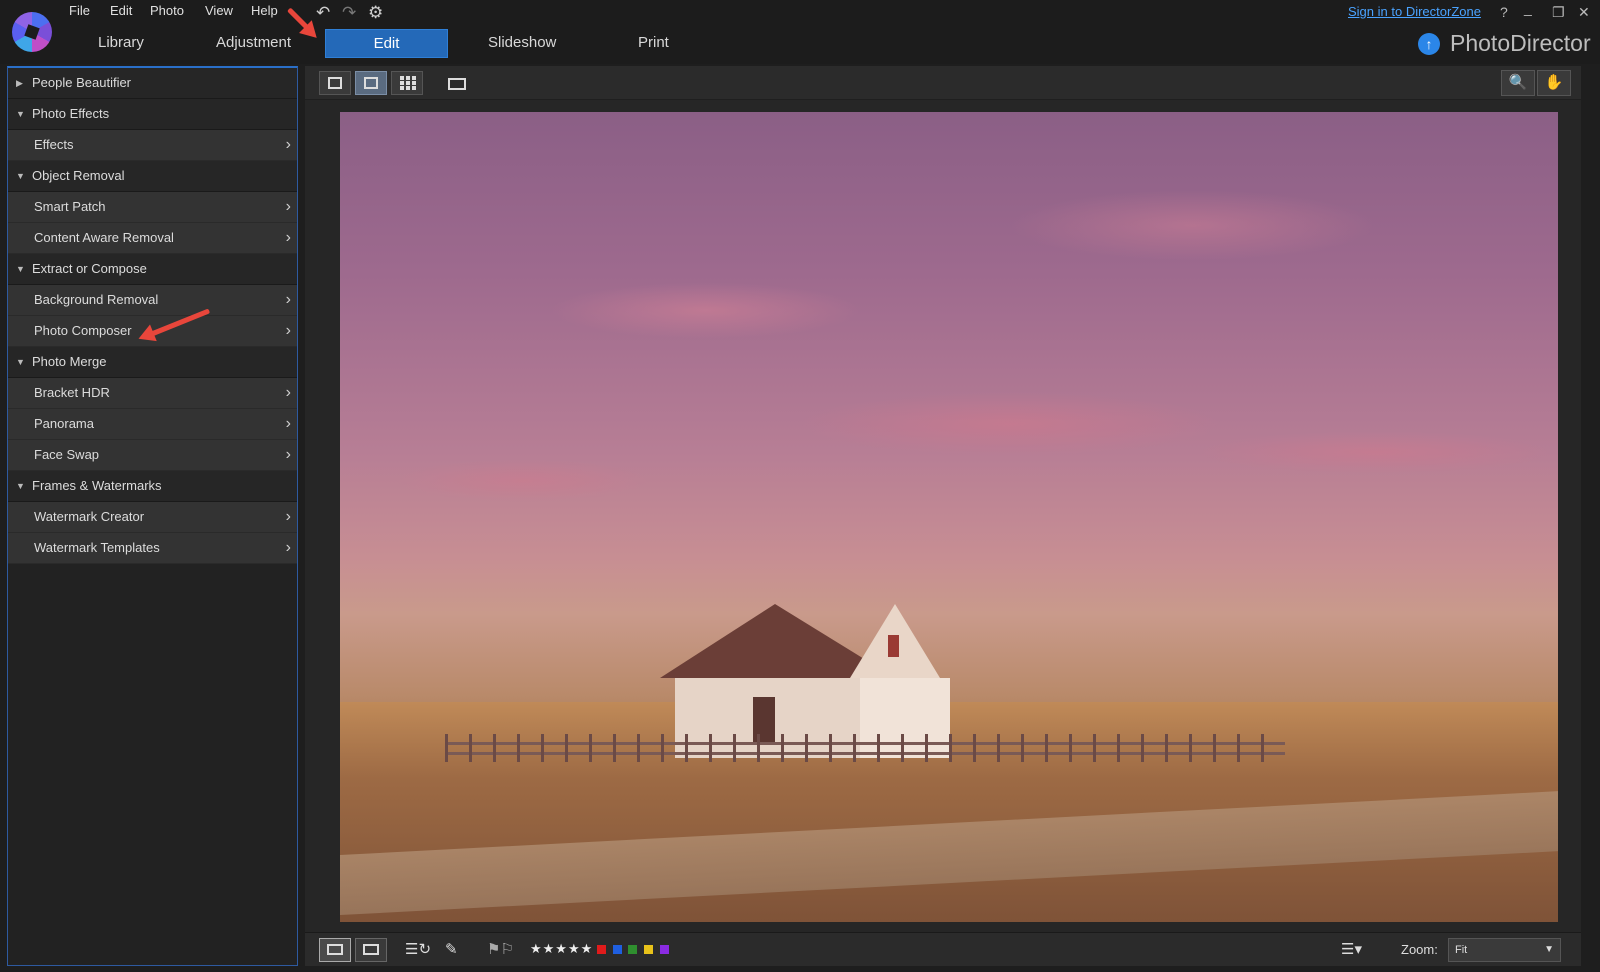 Image resolution: width=1600 pixels, height=972 pixels. What do you see at coordinates (1504, 950) in the screenshot?
I see `zoom-dropdown: Fit ▼` at bounding box center [1504, 950].